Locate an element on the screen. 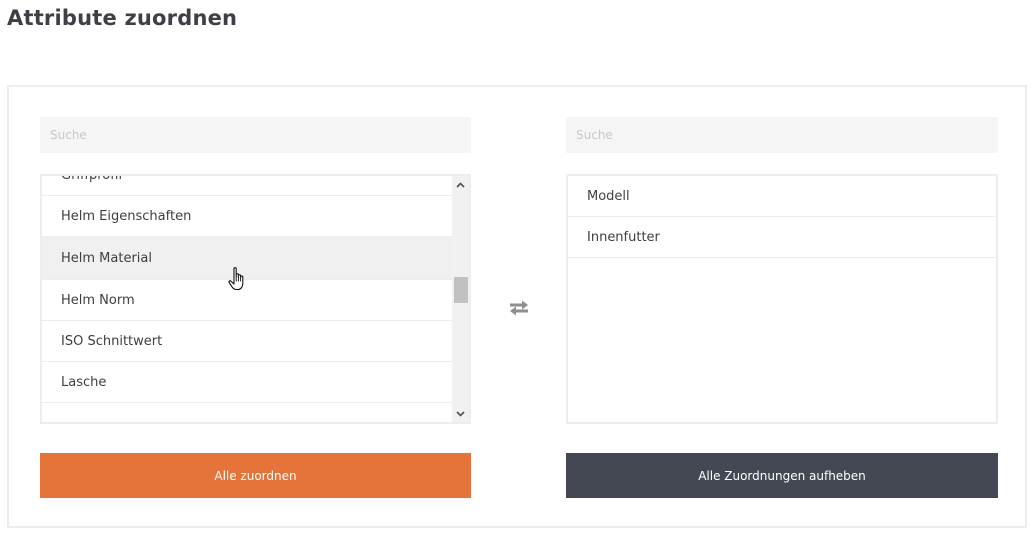 The width and height of the screenshot is (1036, 535). assigned-search-input is located at coordinates (782, 135).